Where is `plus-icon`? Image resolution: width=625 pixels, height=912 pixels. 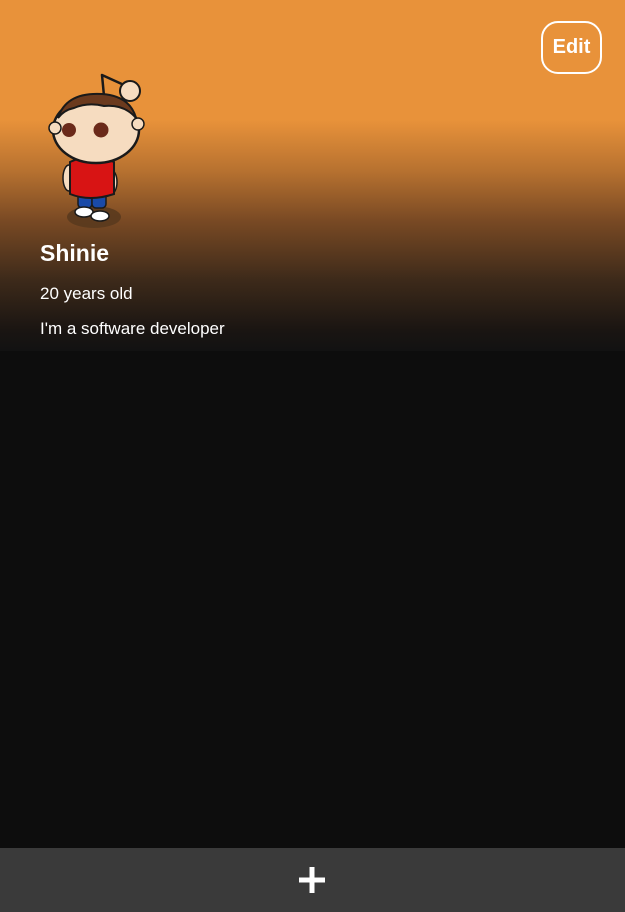 plus-icon is located at coordinates (312, 880).